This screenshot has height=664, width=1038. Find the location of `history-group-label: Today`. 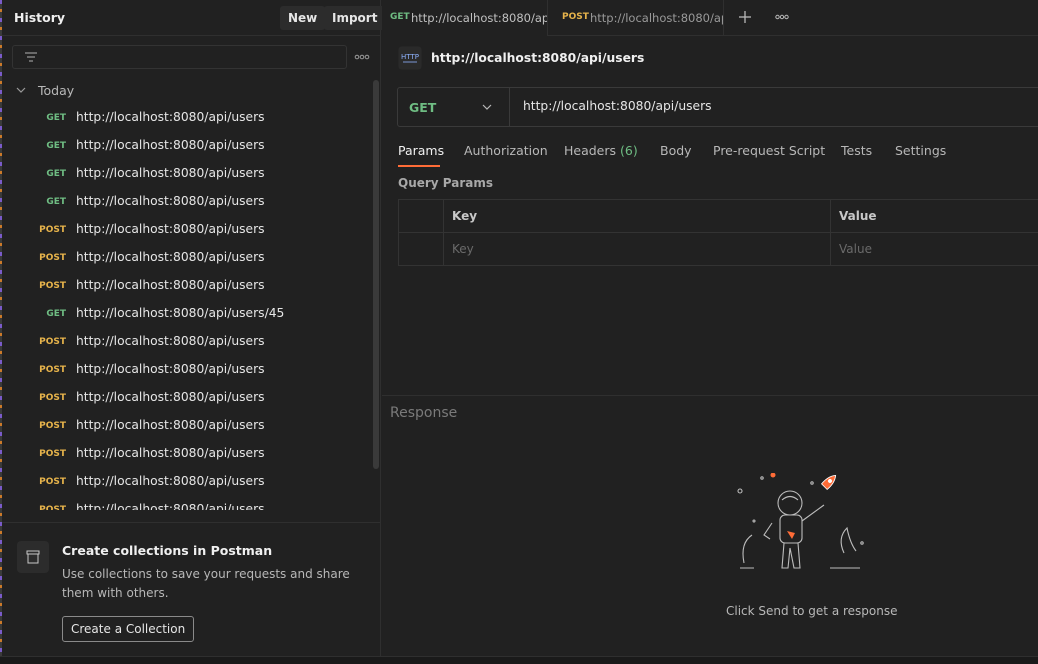

history-group-label: Today is located at coordinates (56, 90).